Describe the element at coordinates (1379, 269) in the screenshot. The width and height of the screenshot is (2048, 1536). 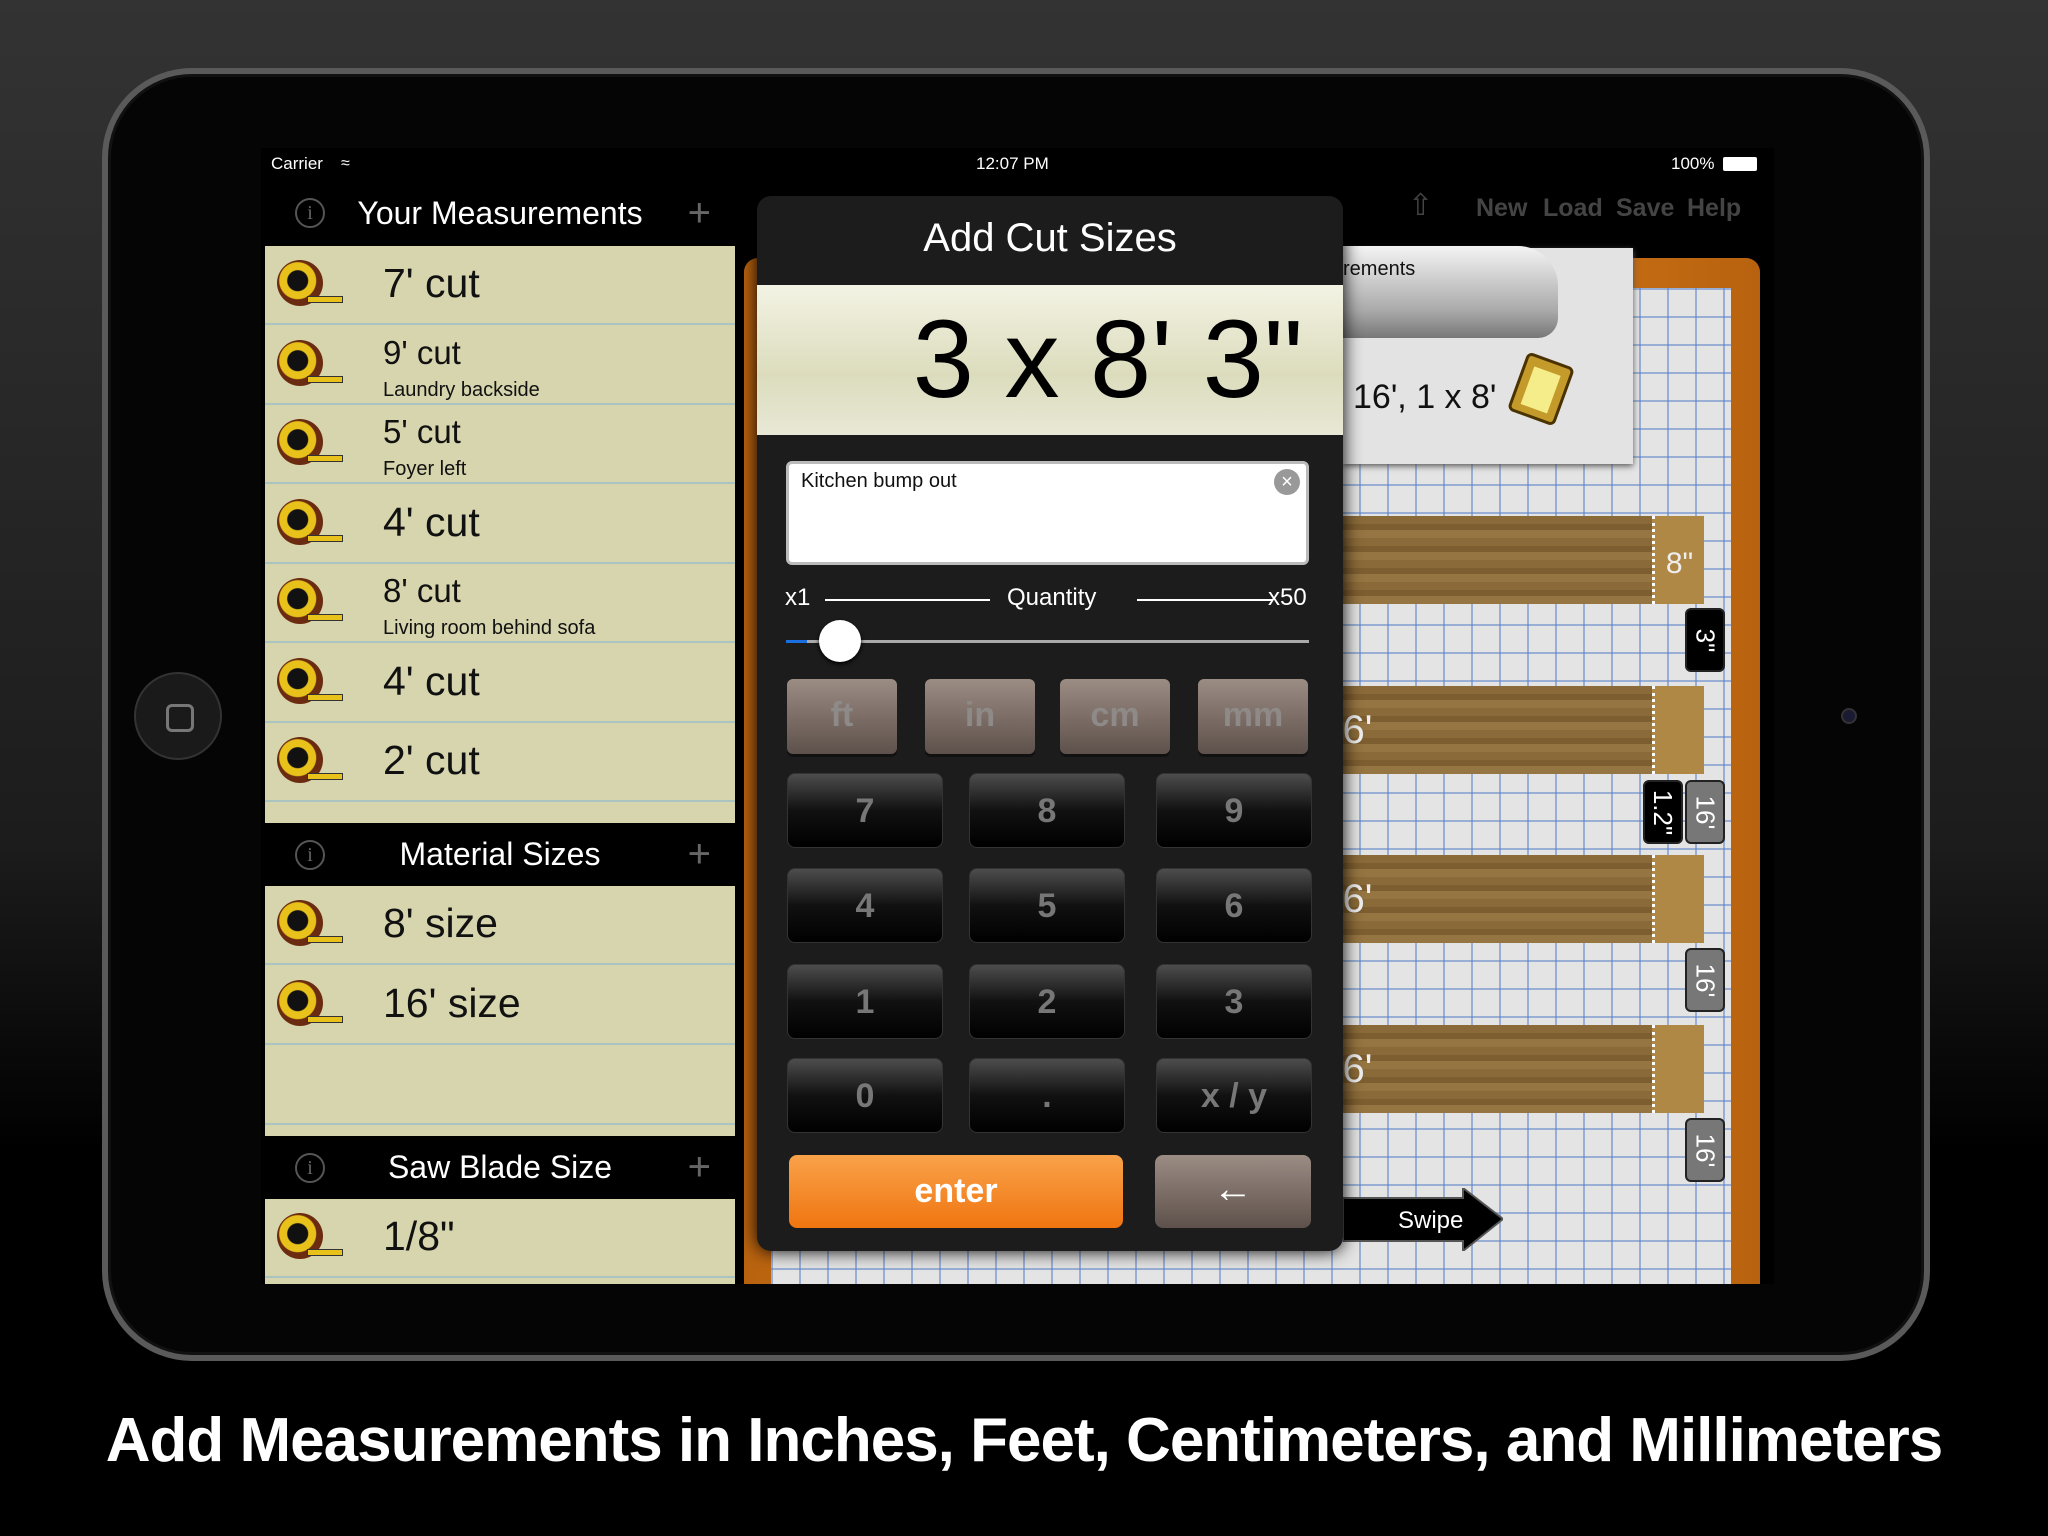
I see `note-heading: rements` at that location.